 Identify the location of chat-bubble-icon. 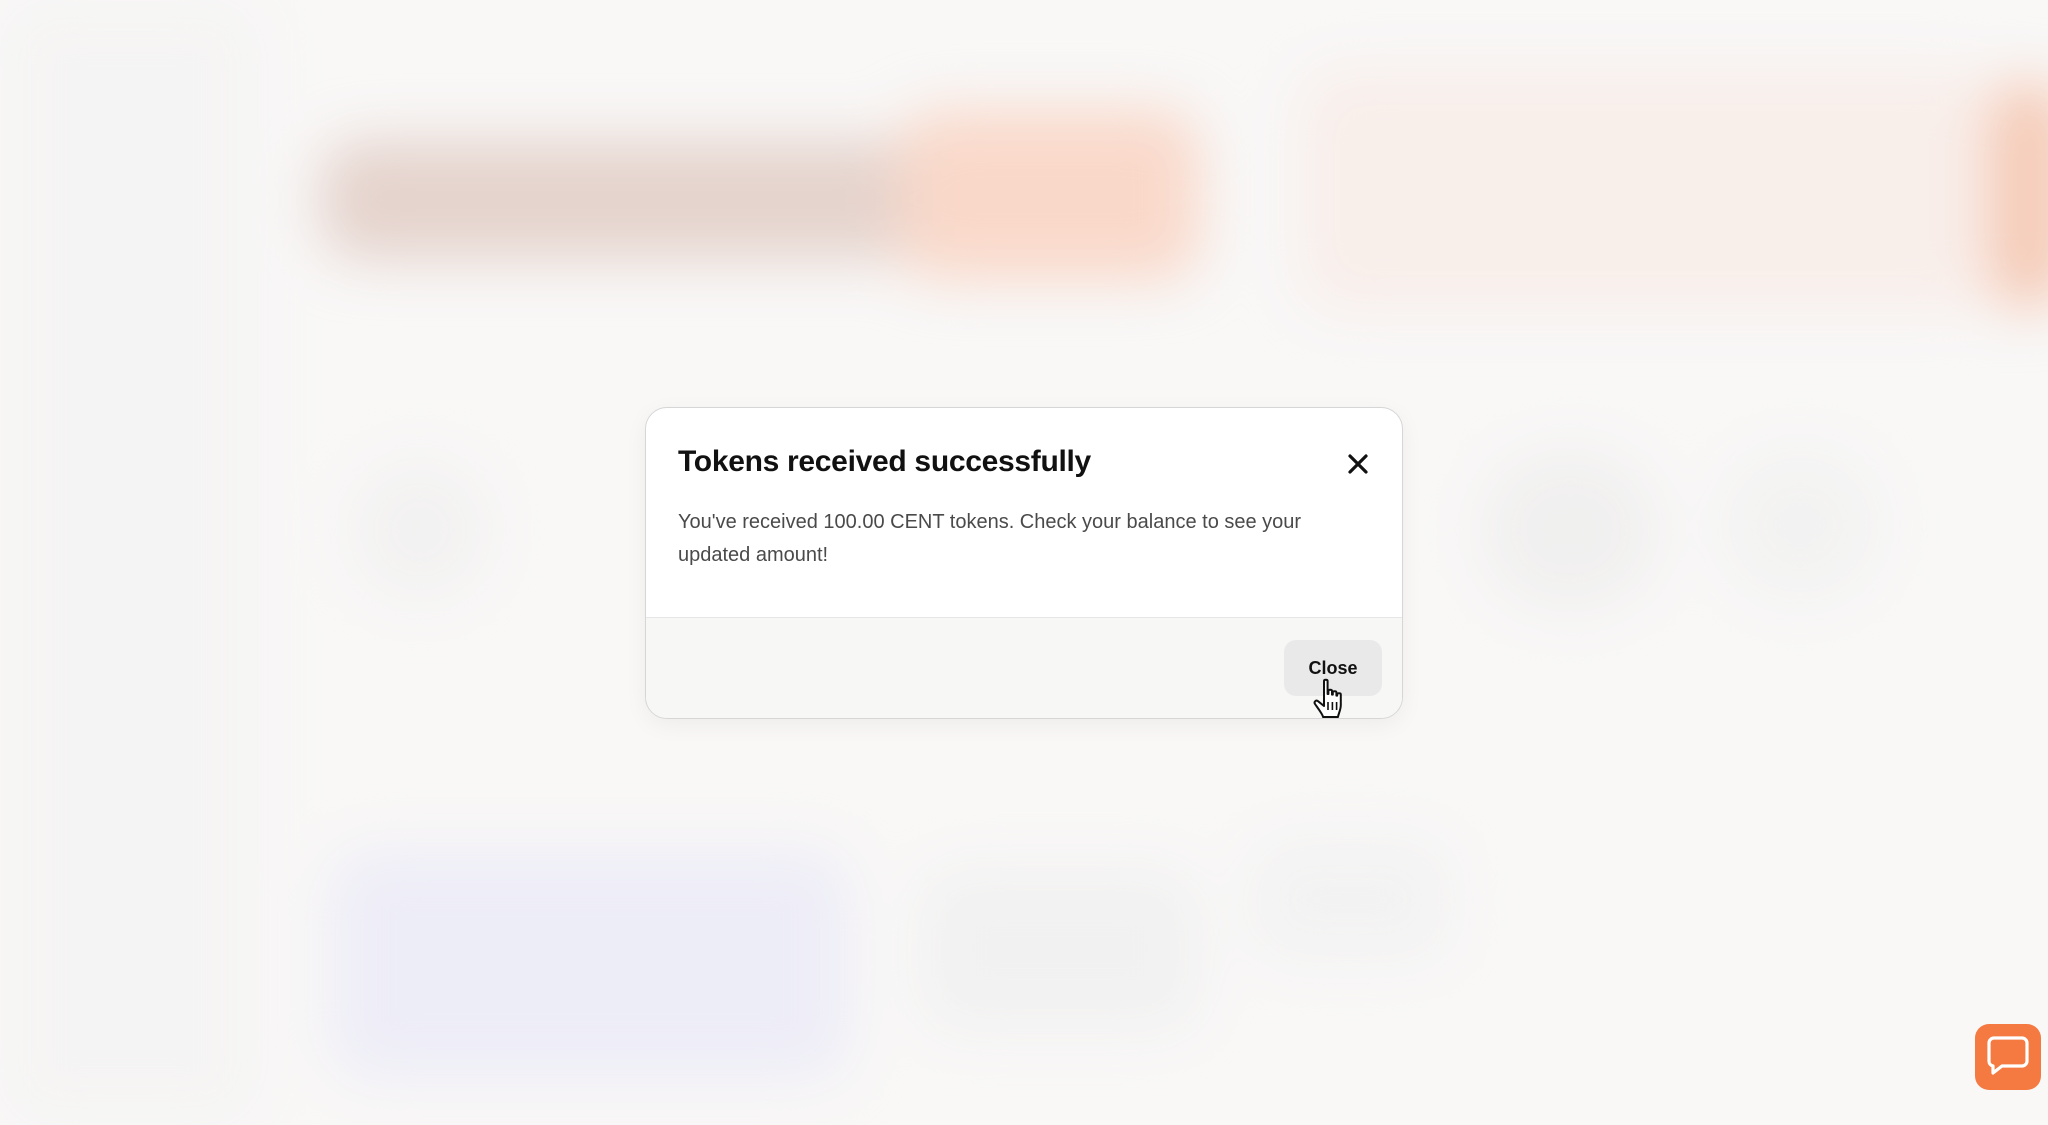
(2008, 1057).